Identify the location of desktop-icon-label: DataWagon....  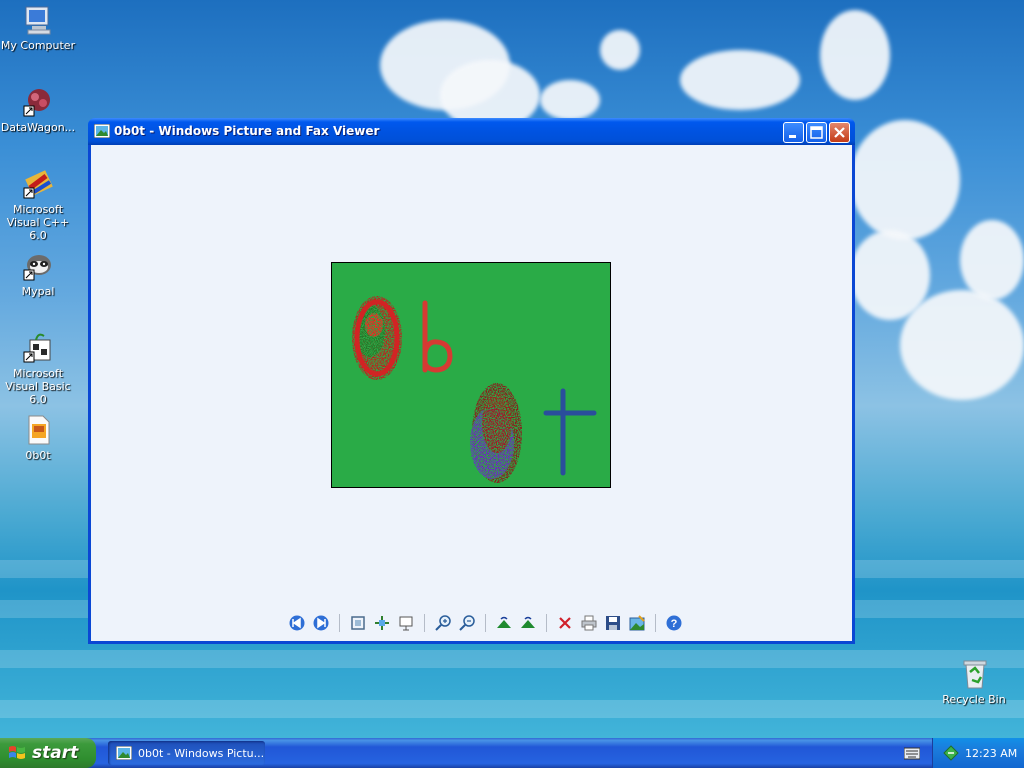
(38, 127).